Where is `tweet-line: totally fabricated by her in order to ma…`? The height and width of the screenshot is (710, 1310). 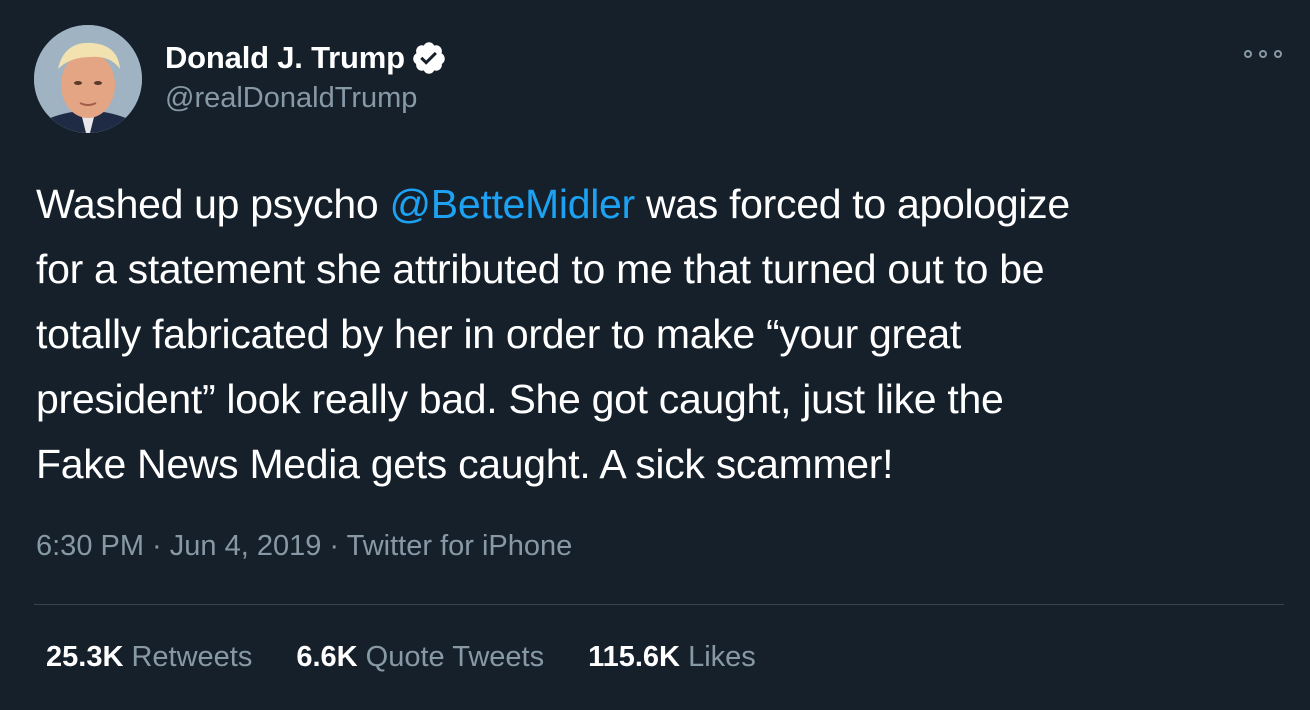 tweet-line: totally fabricated by her in order to ma… is located at coordinates (498, 334).